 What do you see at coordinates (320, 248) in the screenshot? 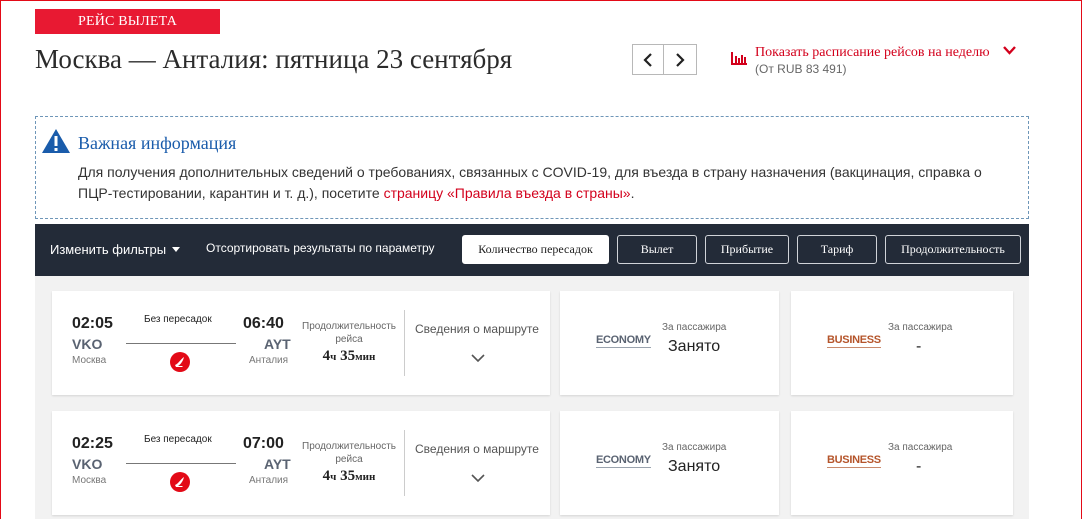
I see `sort-label: Отсортировать результаты по параметру` at bounding box center [320, 248].